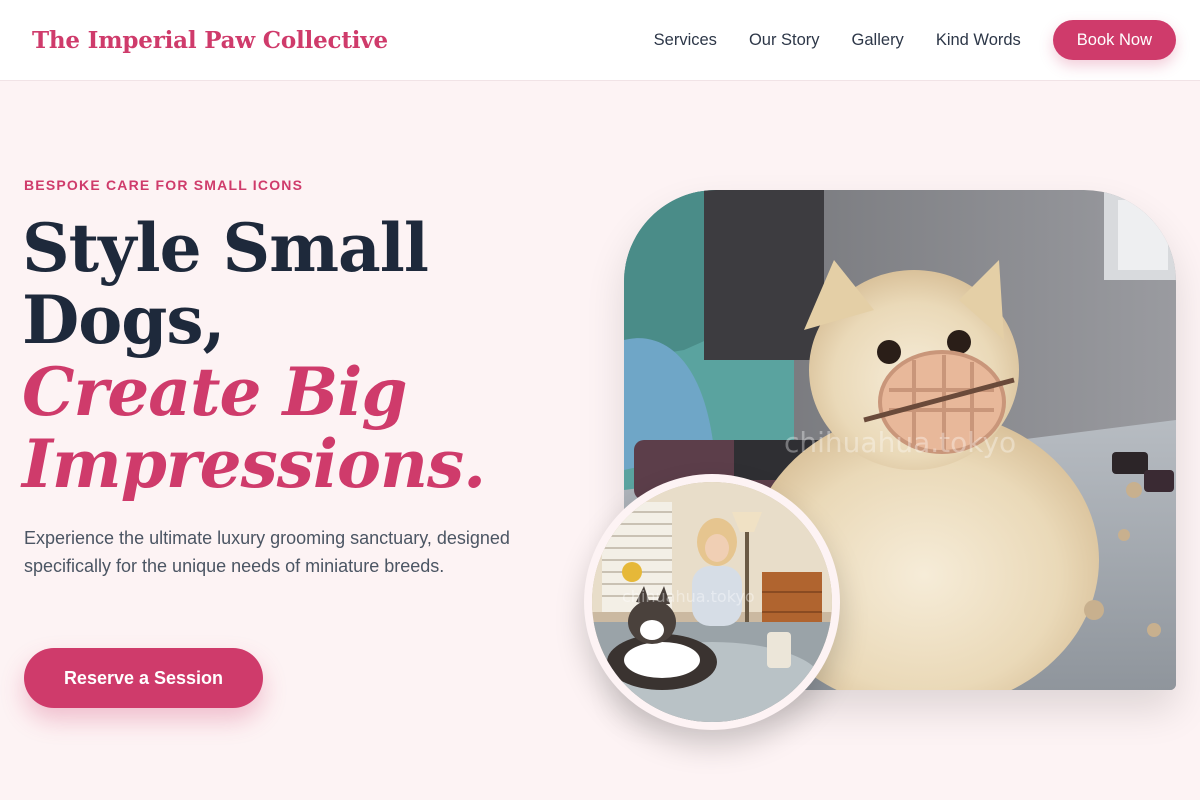  What do you see at coordinates (225, 248) in the screenshot?
I see `headline-line-1: Style Small` at bounding box center [225, 248].